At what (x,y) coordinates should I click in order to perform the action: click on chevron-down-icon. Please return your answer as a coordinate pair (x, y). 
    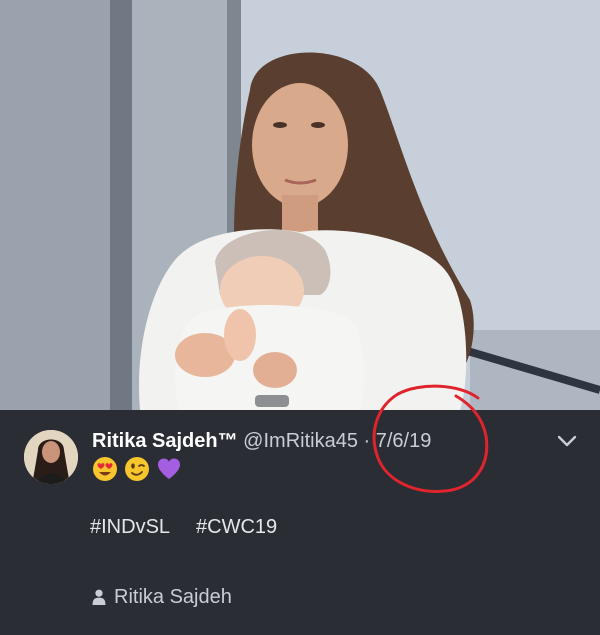
    Looking at the image, I should click on (567, 441).